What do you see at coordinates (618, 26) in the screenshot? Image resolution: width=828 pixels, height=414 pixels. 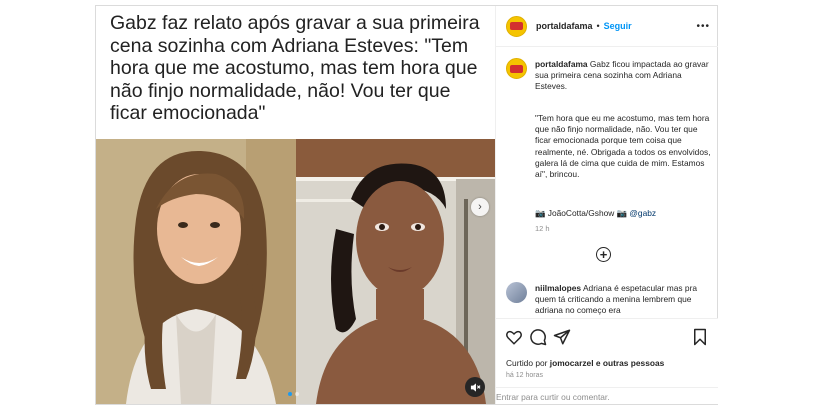 I see `follow-button: Seguir` at bounding box center [618, 26].